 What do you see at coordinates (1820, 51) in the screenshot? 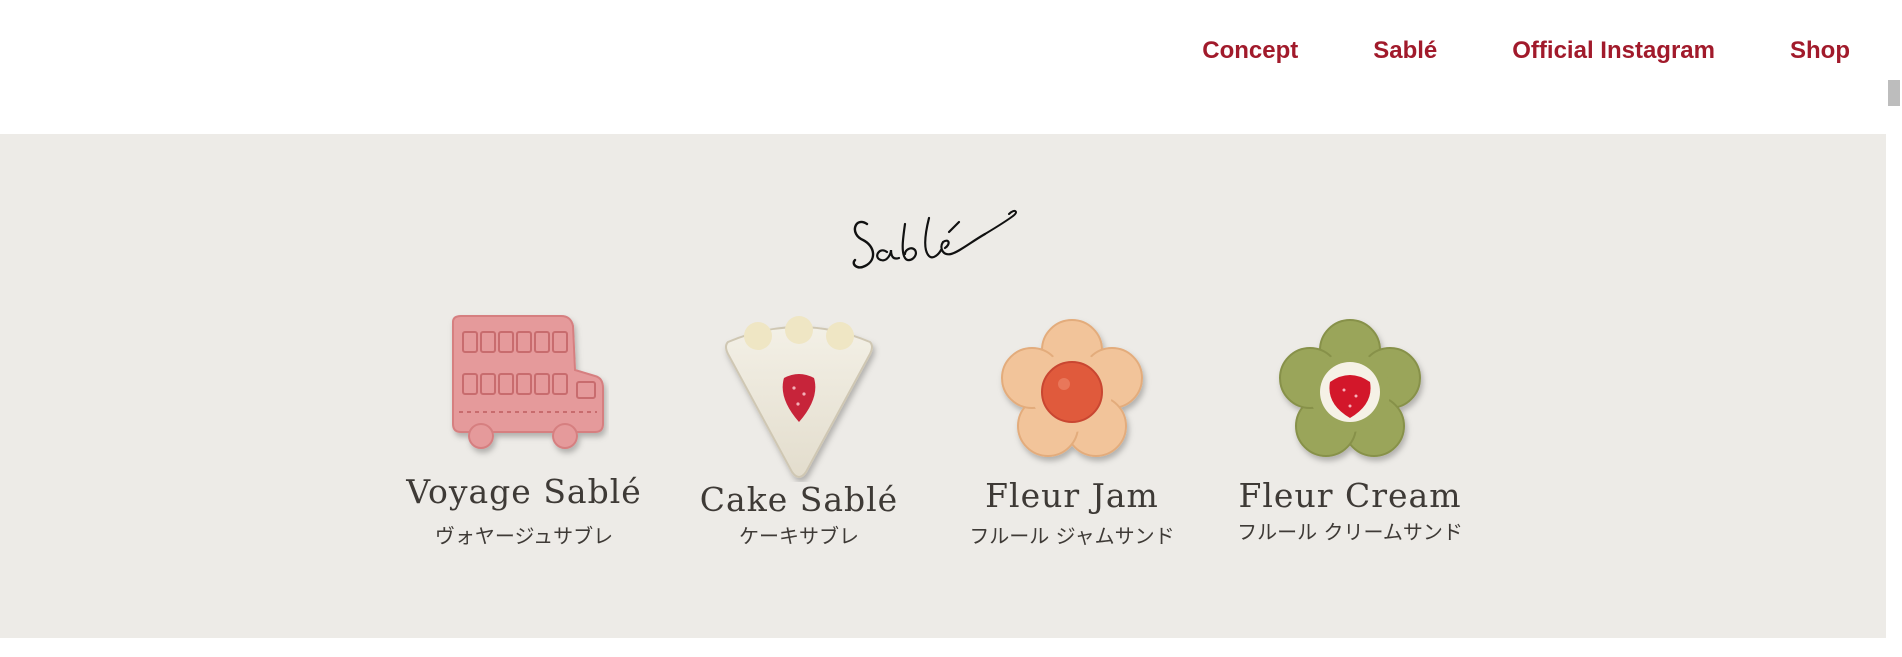
I see `nav-shop-link: Shop` at bounding box center [1820, 51].